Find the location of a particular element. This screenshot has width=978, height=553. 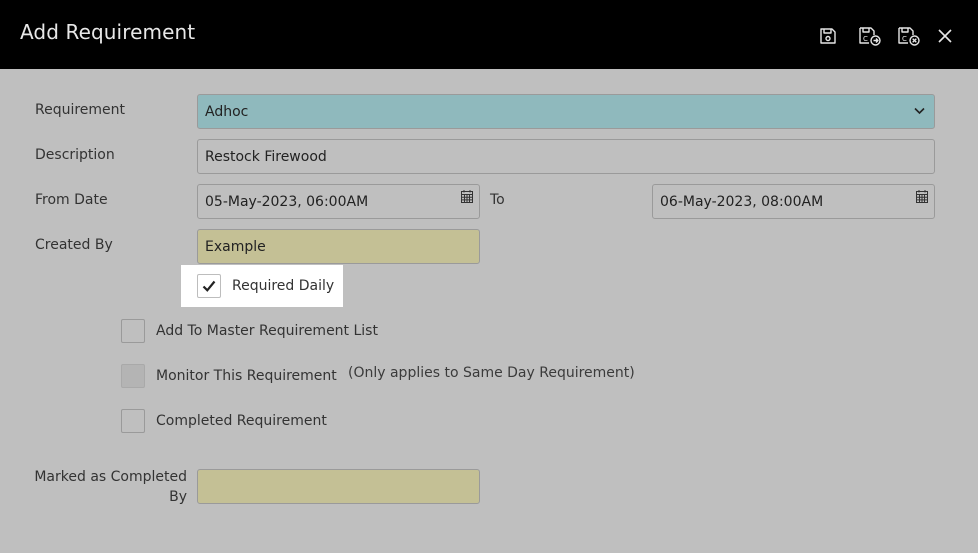

from-date-input: 05-May-2023, 06:00AM is located at coordinates (338, 201).